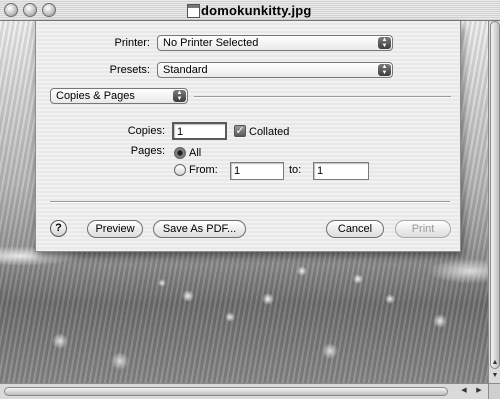 The image size is (500, 399). I want to click on scroll-right-arrow-icon: ▶, so click(479, 391).